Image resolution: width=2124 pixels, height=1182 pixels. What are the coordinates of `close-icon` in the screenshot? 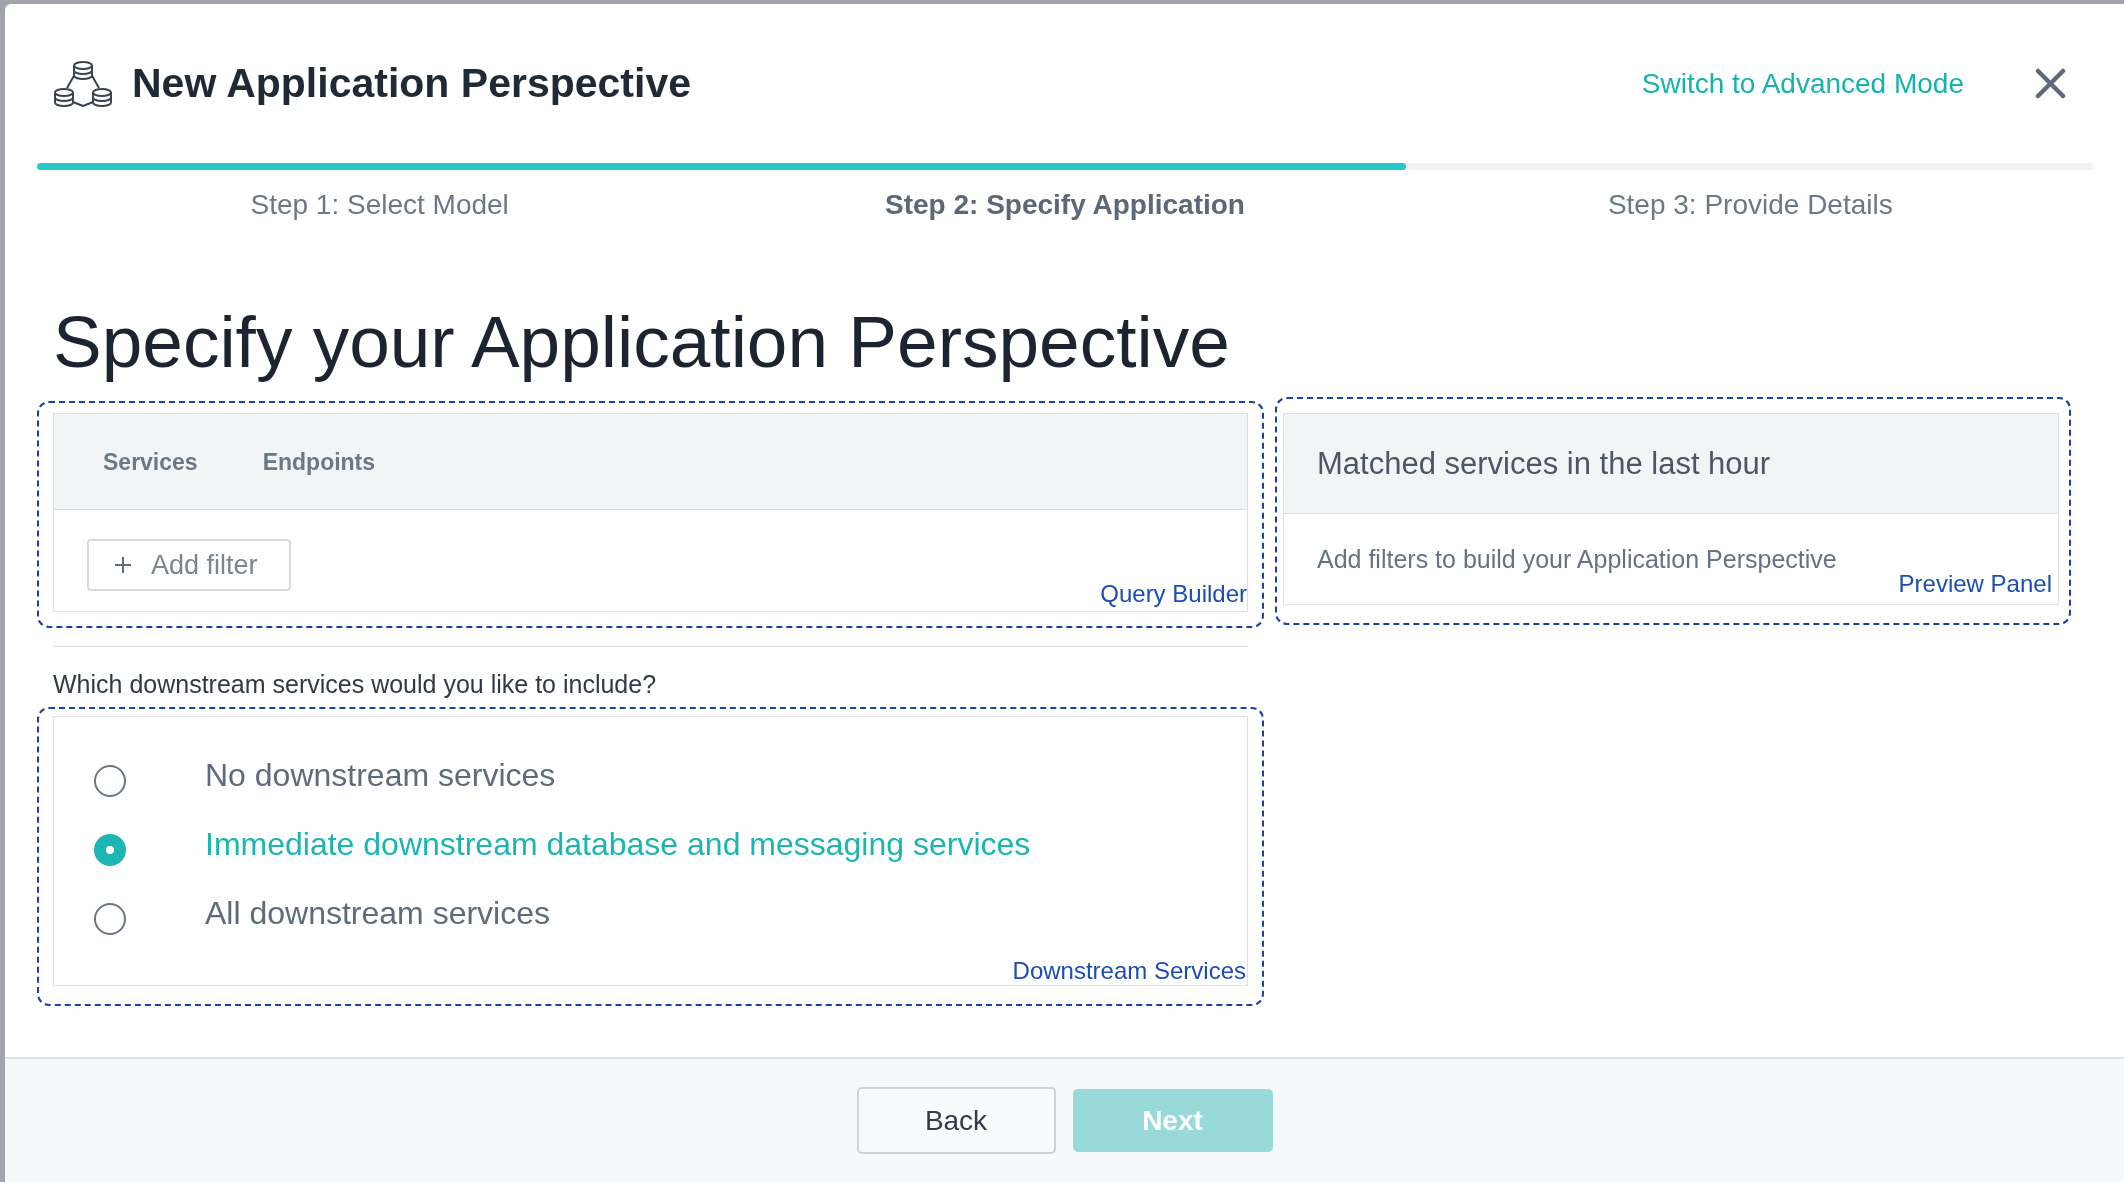 It's located at (2050, 83).